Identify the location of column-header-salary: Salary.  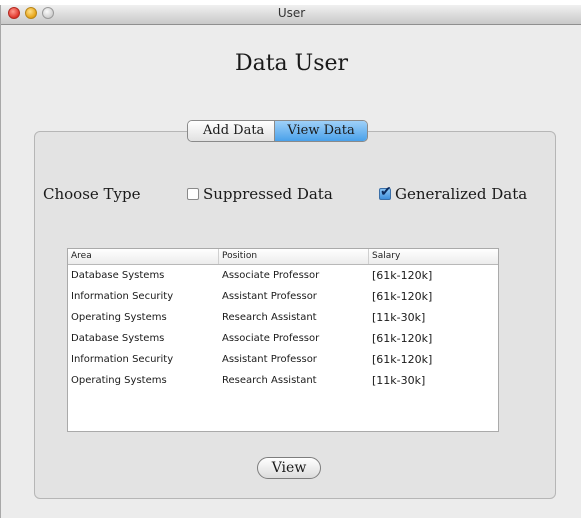
(433, 256).